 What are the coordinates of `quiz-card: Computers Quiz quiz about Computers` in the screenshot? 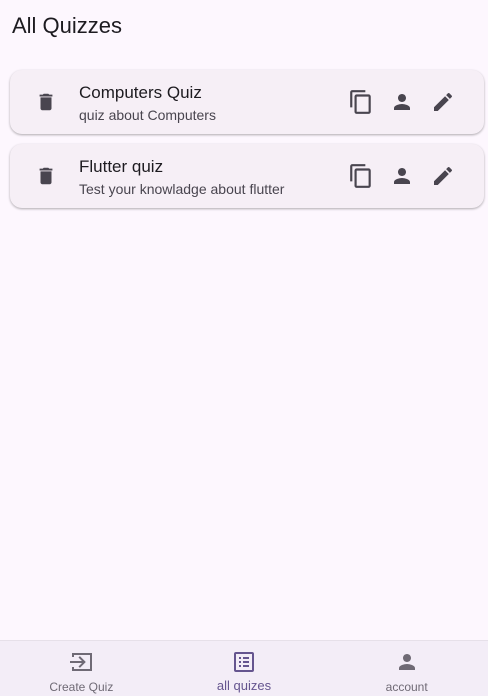 It's located at (247, 102).